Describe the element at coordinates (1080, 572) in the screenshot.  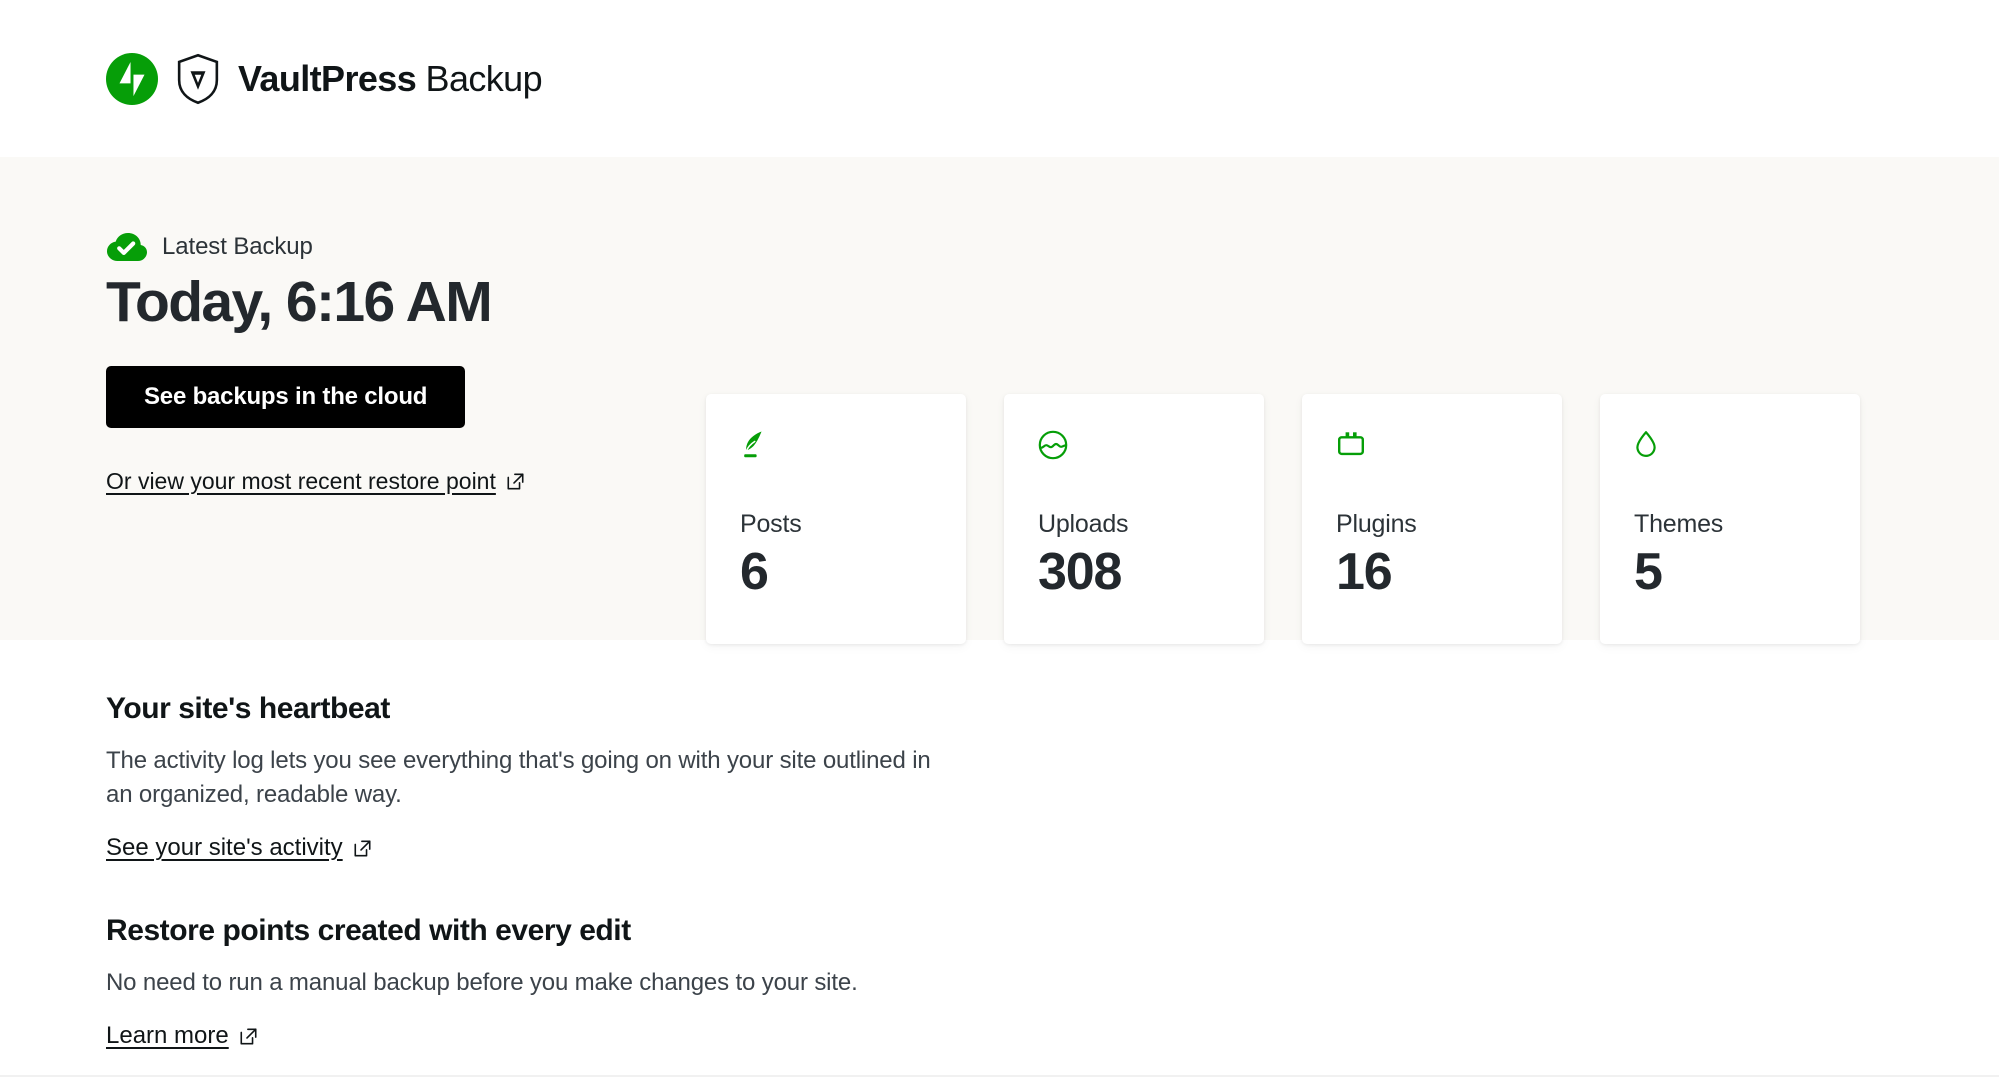
I see `stat-value: 308` at that location.